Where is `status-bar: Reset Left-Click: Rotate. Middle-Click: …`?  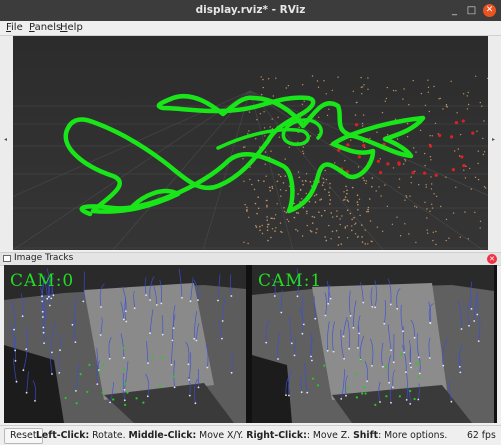 status-bar: Reset Left-Click: Rotate. Middle-Click: … is located at coordinates (250, 435).